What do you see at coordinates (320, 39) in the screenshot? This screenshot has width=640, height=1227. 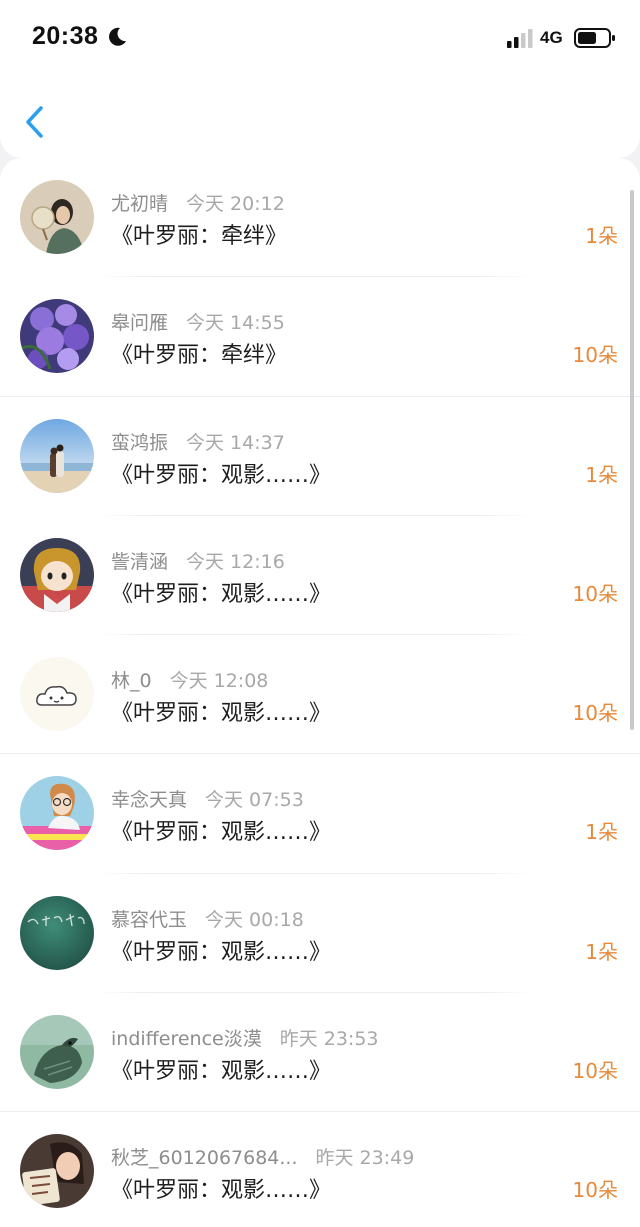 I see `status-bar: 20:38 4G` at bounding box center [320, 39].